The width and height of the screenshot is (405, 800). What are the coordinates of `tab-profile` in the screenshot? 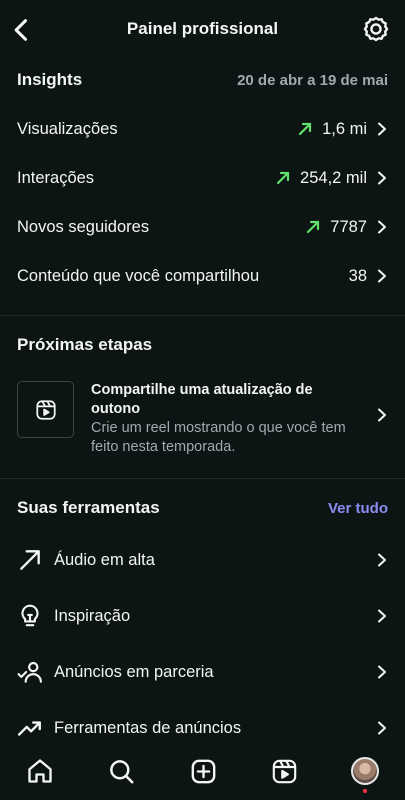 It's located at (365, 774).